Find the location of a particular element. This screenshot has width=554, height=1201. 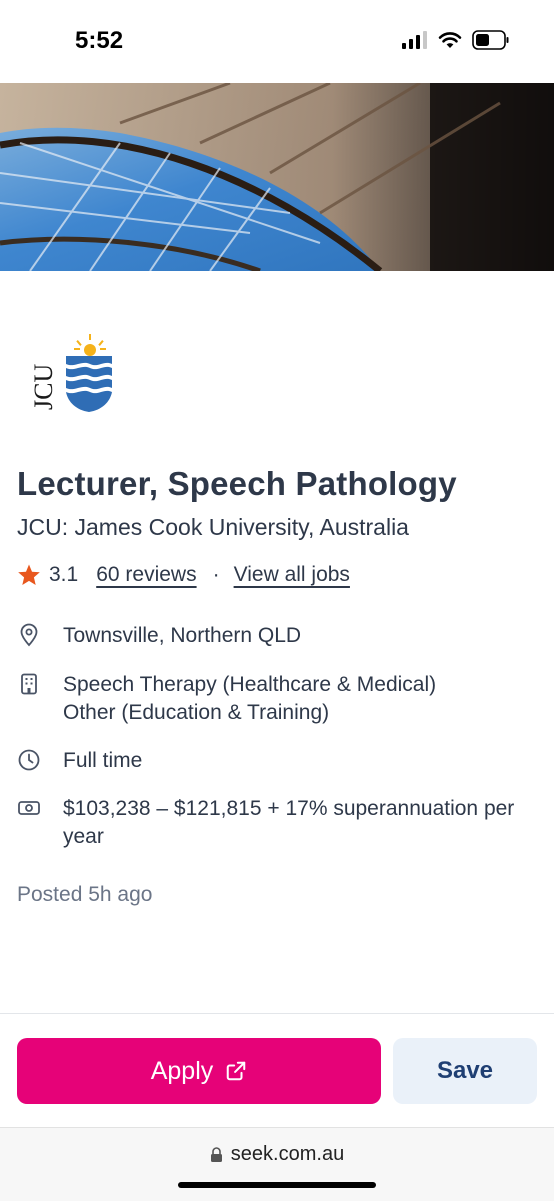

logo-text: JCU is located at coordinates (43, 387).